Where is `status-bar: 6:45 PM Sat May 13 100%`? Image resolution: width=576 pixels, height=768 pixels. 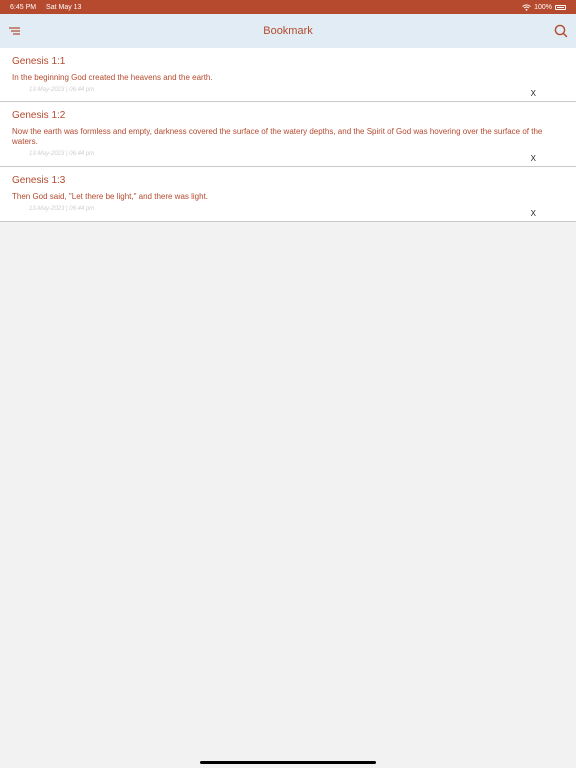 status-bar: 6:45 PM Sat May 13 100% is located at coordinates (288, 7).